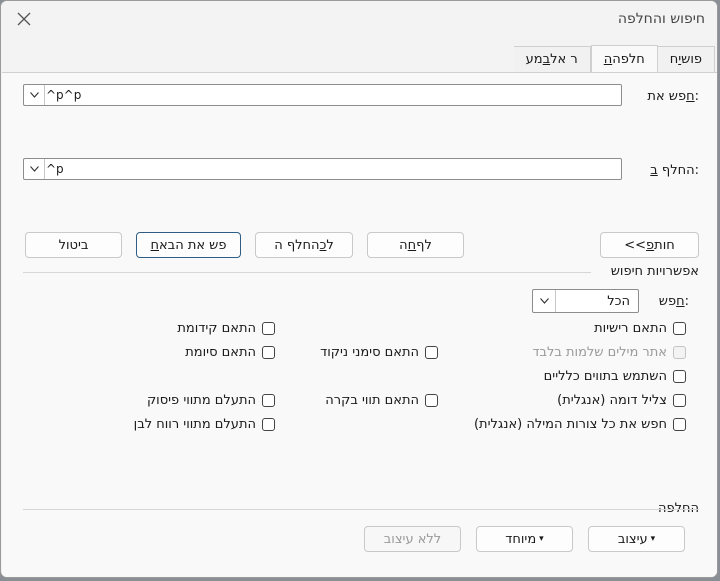  What do you see at coordinates (679, 376) in the screenshot?
I see `wildcards-box` at bounding box center [679, 376].